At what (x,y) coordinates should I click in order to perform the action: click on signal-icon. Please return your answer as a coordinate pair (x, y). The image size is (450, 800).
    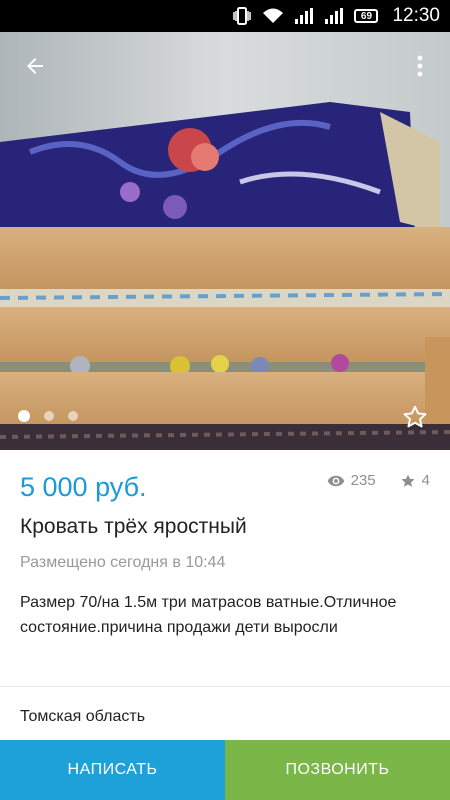
    Looking at the image, I should click on (304, 16).